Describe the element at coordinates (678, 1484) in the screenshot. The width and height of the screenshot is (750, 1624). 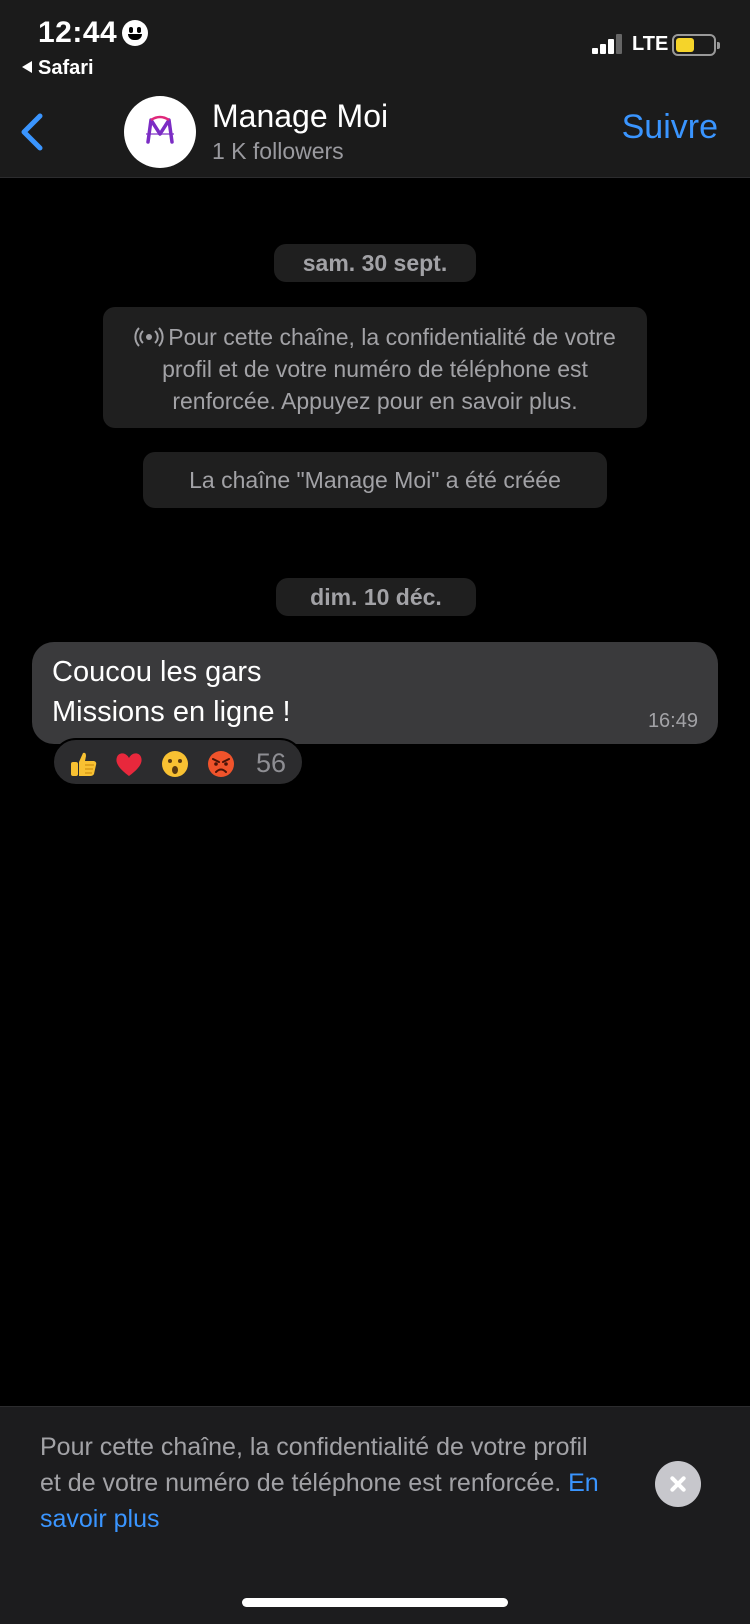
I see `close-banner-button` at that location.